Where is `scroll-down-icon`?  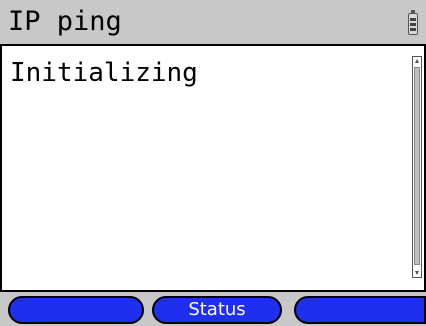 scroll-down-icon is located at coordinates (417, 273).